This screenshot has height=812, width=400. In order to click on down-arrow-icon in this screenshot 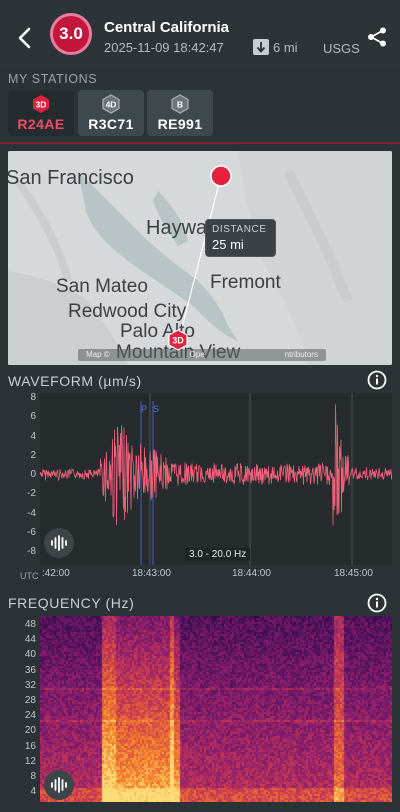, I will do `click(261, 47)`.